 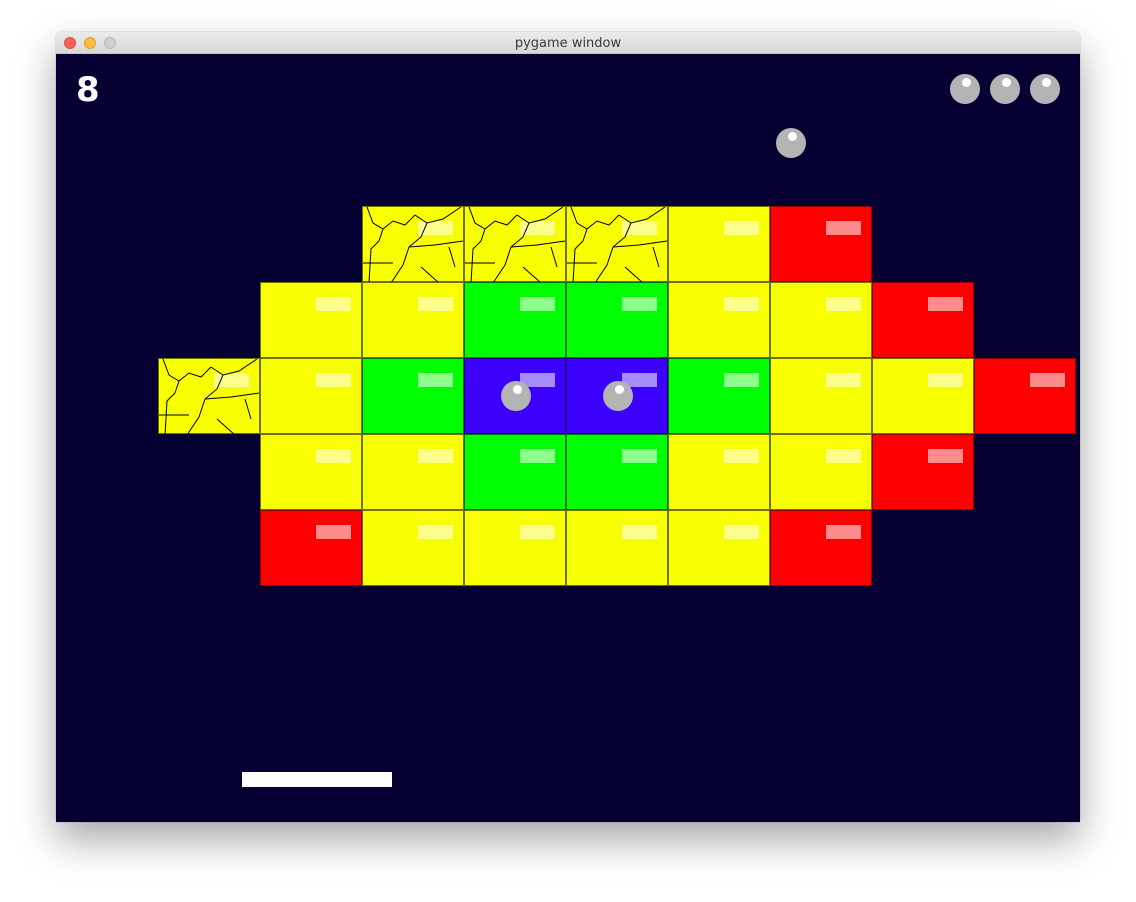 I want to click on window-title: pygame window, so click(x=568, y=43).